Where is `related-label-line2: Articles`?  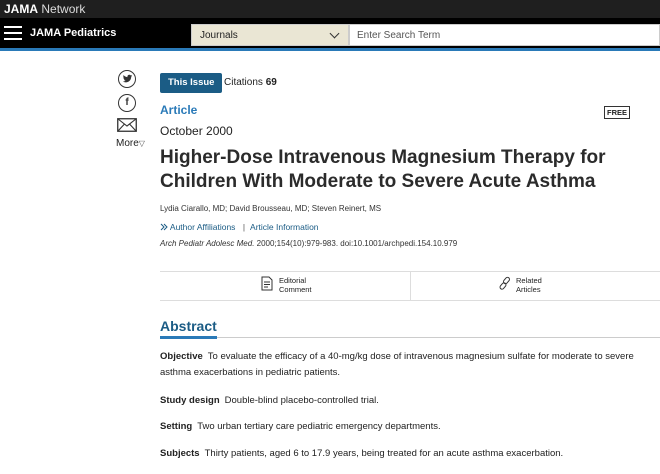 related-label-line2: Articles is located at coordinates (528, 289).